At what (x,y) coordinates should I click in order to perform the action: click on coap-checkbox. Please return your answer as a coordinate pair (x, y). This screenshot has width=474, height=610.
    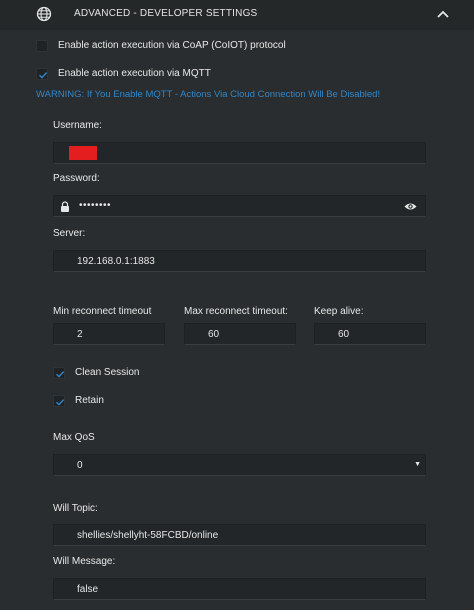
    Looking at the image, I should click on (42, 46).